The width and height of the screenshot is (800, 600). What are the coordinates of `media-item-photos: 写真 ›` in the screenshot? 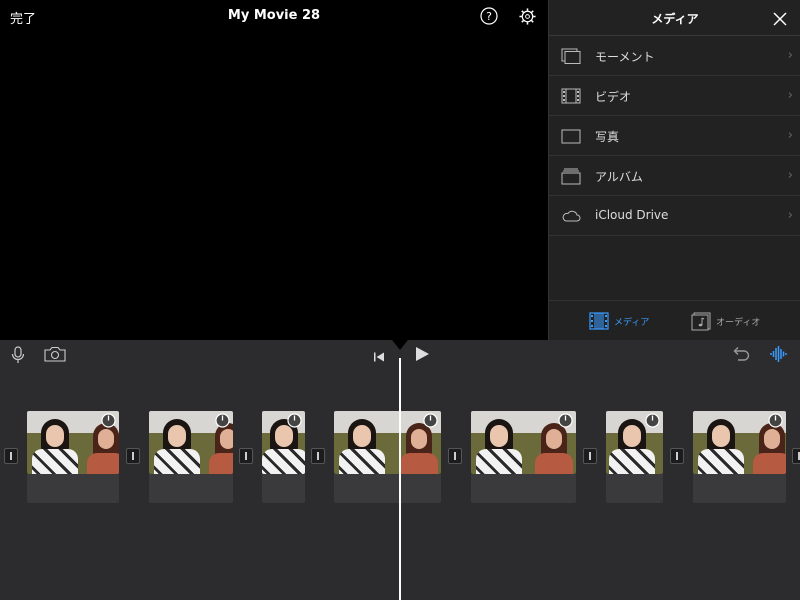 It's located at (674, 136).